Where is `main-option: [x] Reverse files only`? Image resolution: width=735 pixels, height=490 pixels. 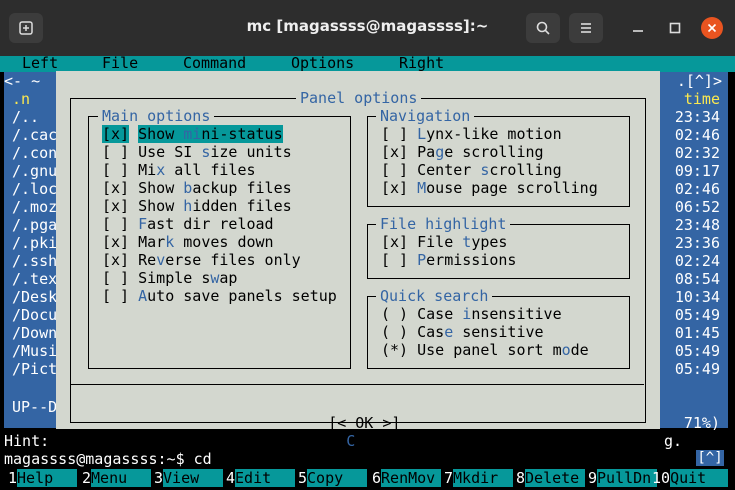 main-option: [x] Reverse files only is located at coordinates (201, 260).